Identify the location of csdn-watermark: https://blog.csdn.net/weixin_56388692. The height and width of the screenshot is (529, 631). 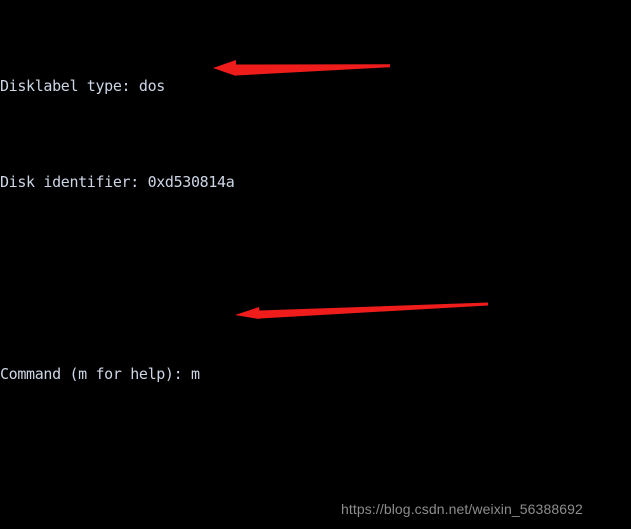
(462, 509).